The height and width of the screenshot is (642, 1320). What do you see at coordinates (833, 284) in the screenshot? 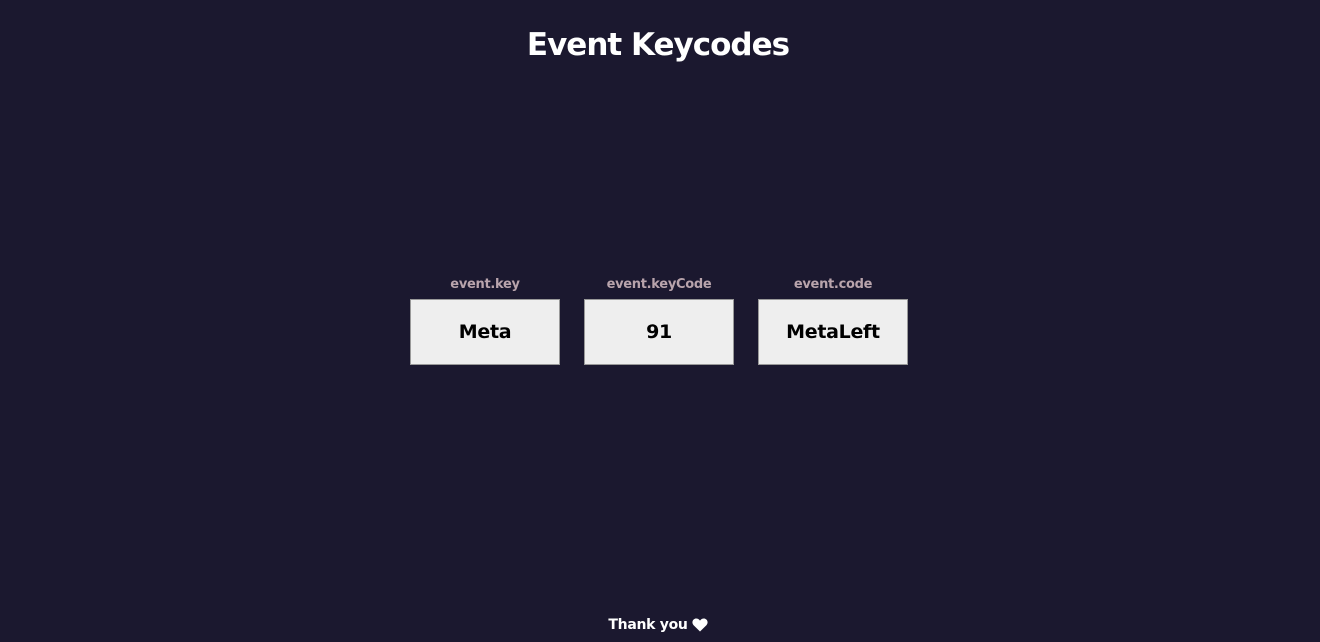
I see `key-label: event.code` at bounding box center [833, 284].